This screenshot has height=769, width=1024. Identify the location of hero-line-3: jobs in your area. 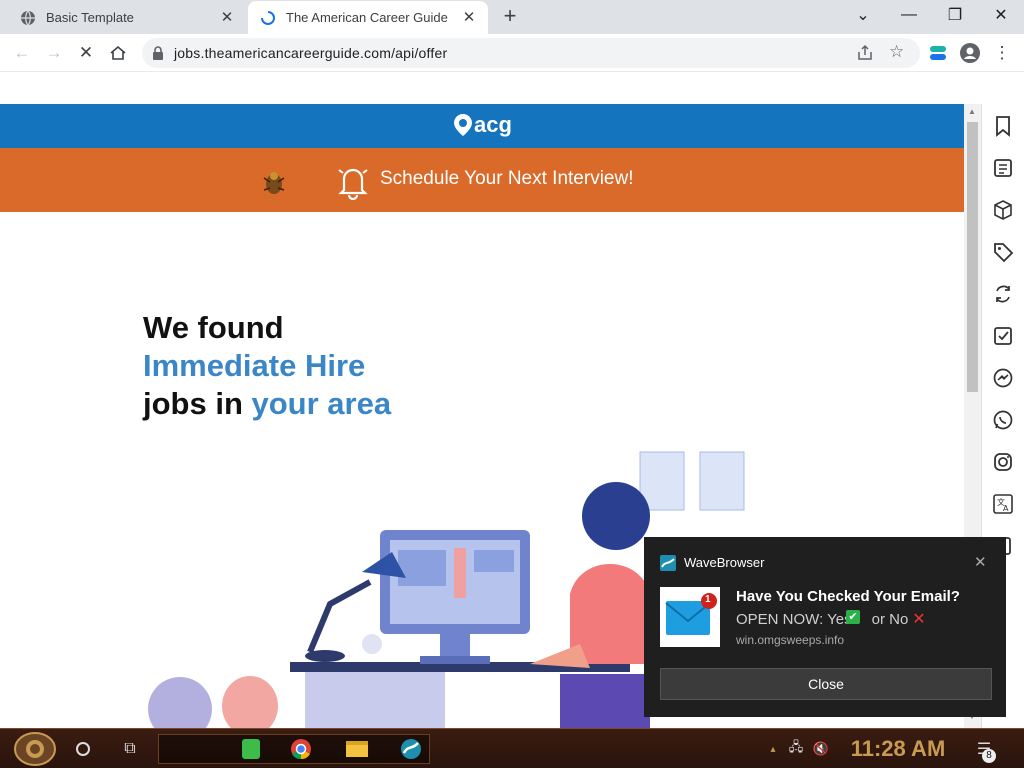
(267, 404).